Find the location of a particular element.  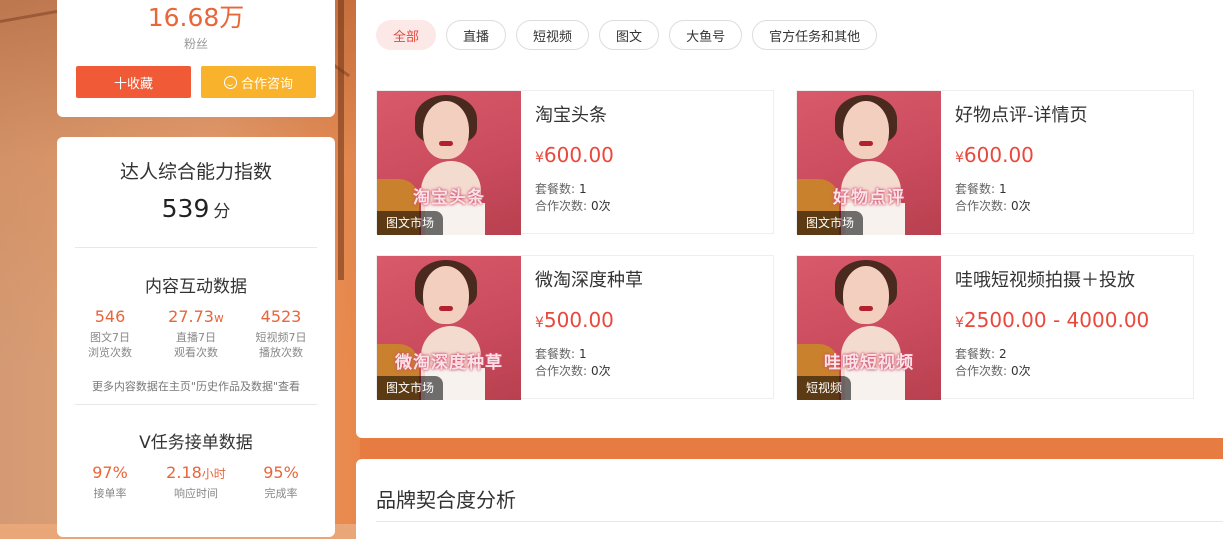

service-card: 好物点评 图文市场 好物点评-详情页 ¥600.00 套餐数: 1 合作次数: 0次 is located at coordinates (995, 162).